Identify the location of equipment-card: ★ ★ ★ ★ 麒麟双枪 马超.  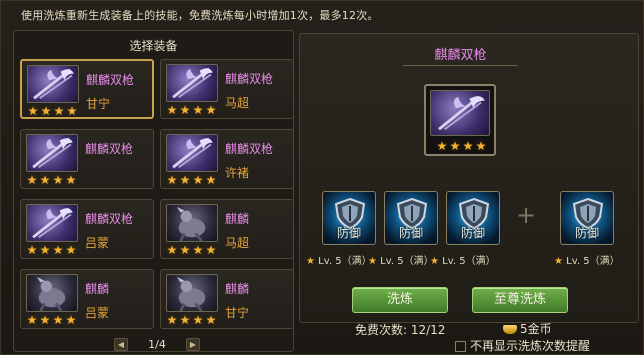
(227, 89).